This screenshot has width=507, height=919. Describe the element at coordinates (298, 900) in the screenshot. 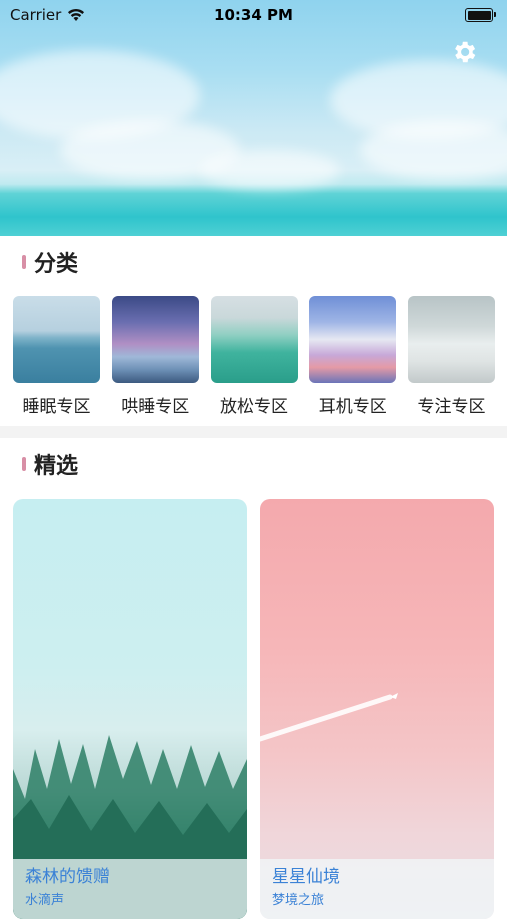

I see `card-subtitle: 梦境之旅` at that location.